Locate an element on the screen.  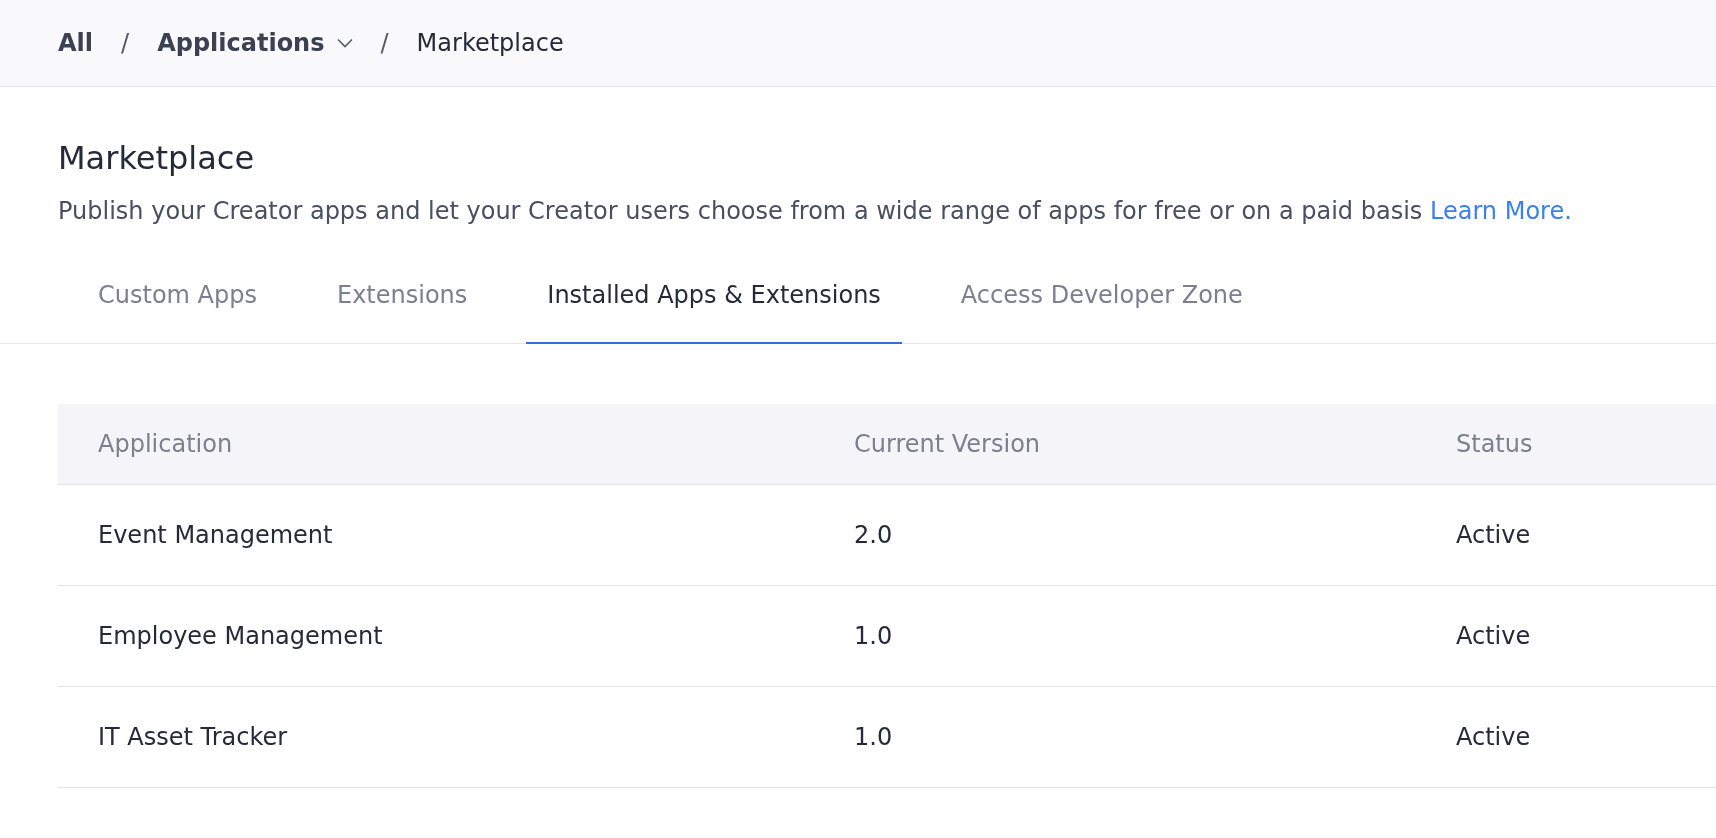
tab: Extensions is located at coordinates (402, 303).